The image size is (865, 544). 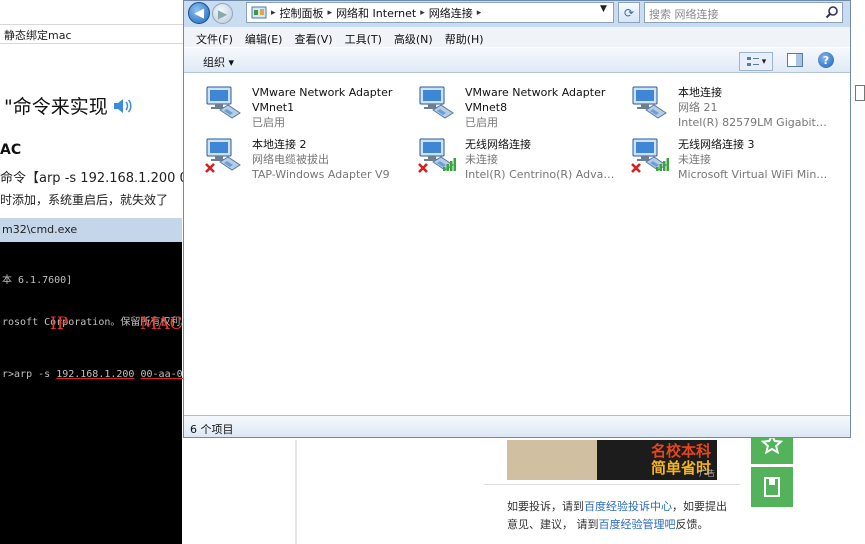 I want to click on chevron-down-icon: ▾, so click(x=764, y=61).